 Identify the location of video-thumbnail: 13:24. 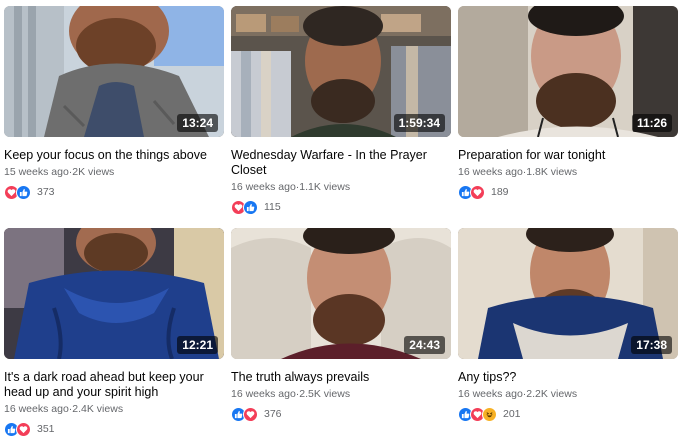
(114, 71).